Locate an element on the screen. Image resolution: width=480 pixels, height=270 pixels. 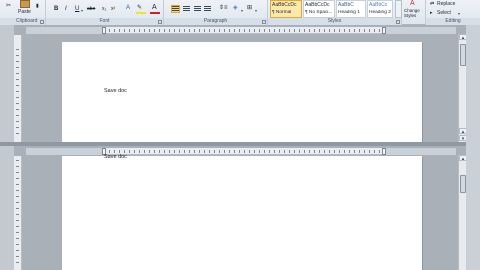
line-spacing-icon: ⇕≡ is located at coordinates (223, 8).